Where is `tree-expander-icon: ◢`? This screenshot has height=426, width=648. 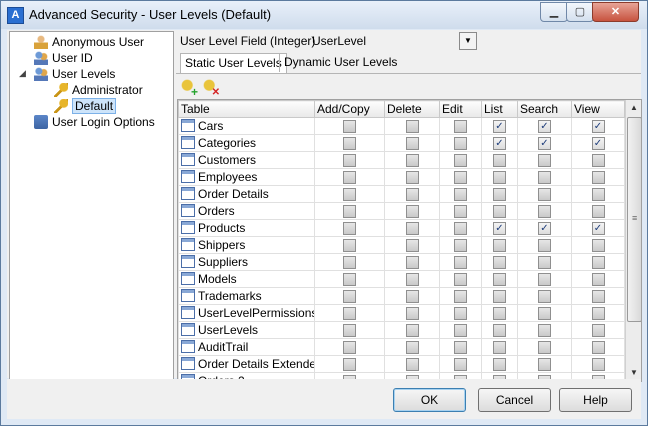
tree-expander-icon: ◢ is located at coordinates (22, 73).